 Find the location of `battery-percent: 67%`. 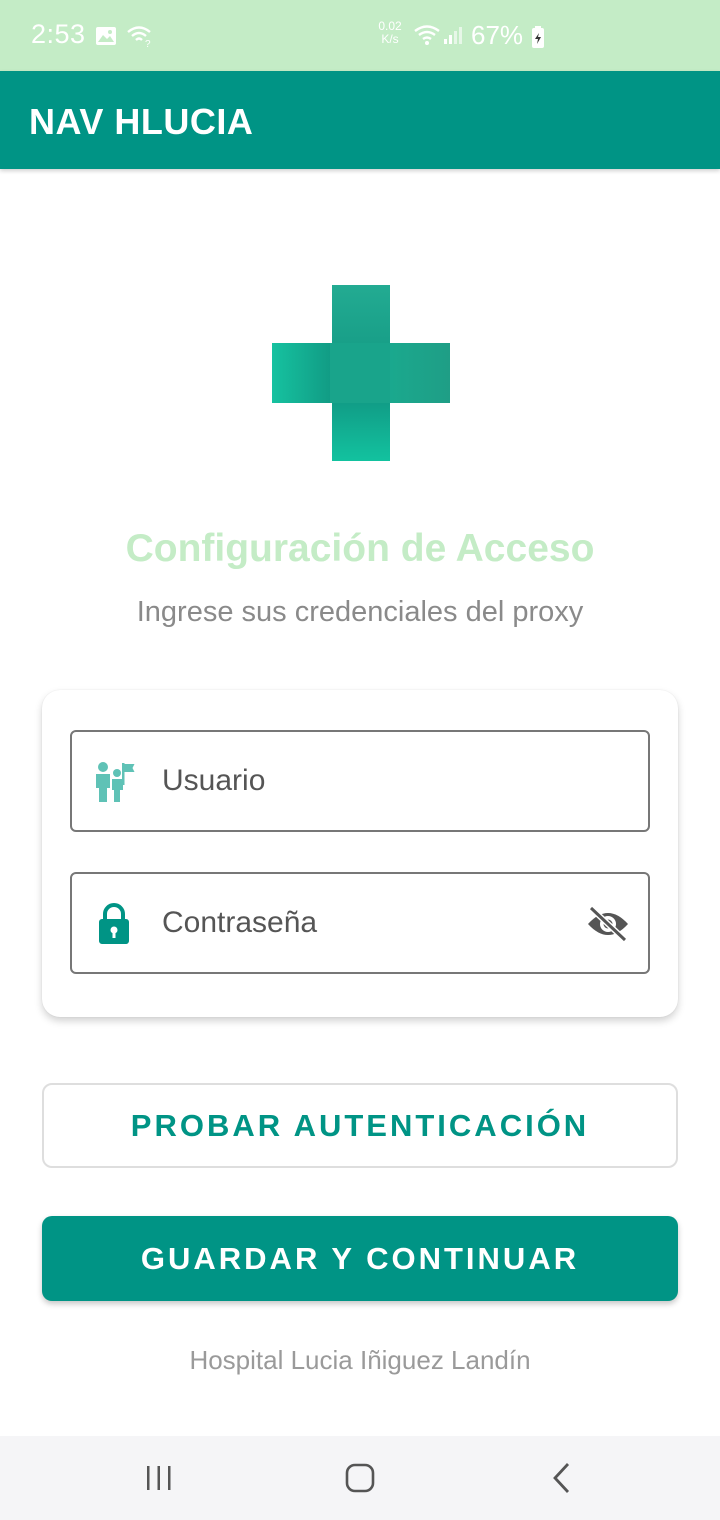

battery-percent: 67% is located at coordinates (497, 35).